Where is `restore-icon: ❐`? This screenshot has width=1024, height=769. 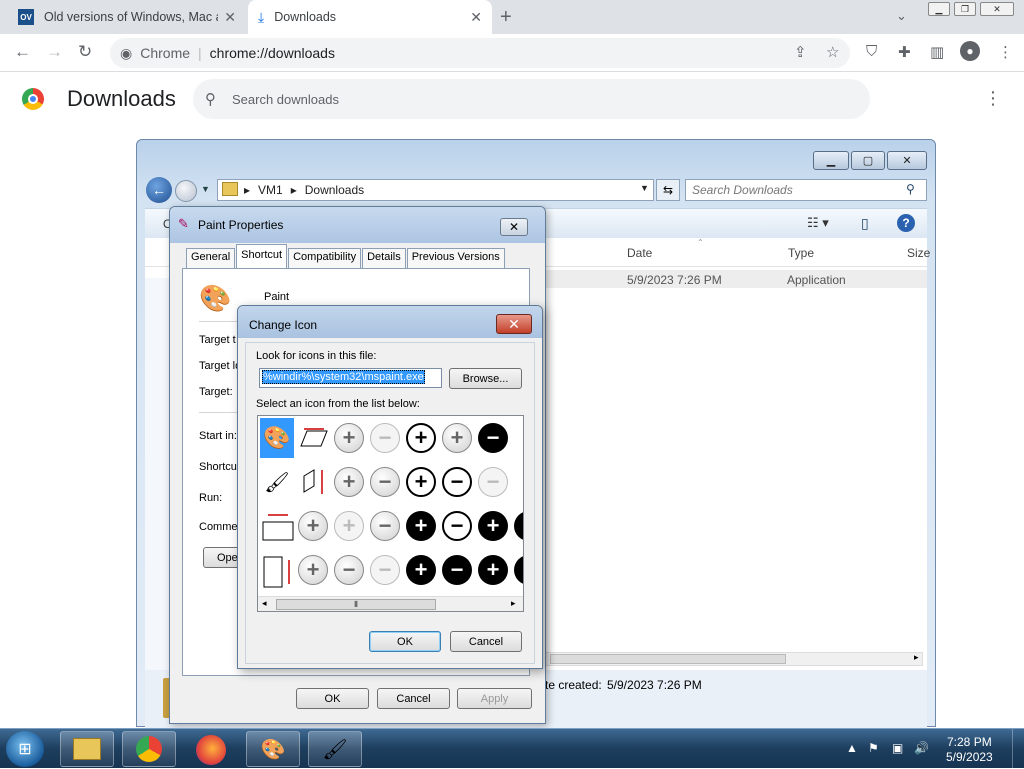
restore-icon: ❐ is located at coordinates (965, 9).